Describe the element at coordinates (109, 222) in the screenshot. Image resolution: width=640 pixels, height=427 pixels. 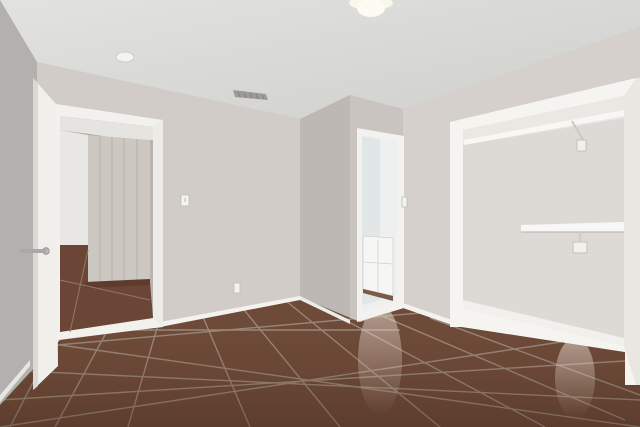
I see `hallway-doorway` at that location.